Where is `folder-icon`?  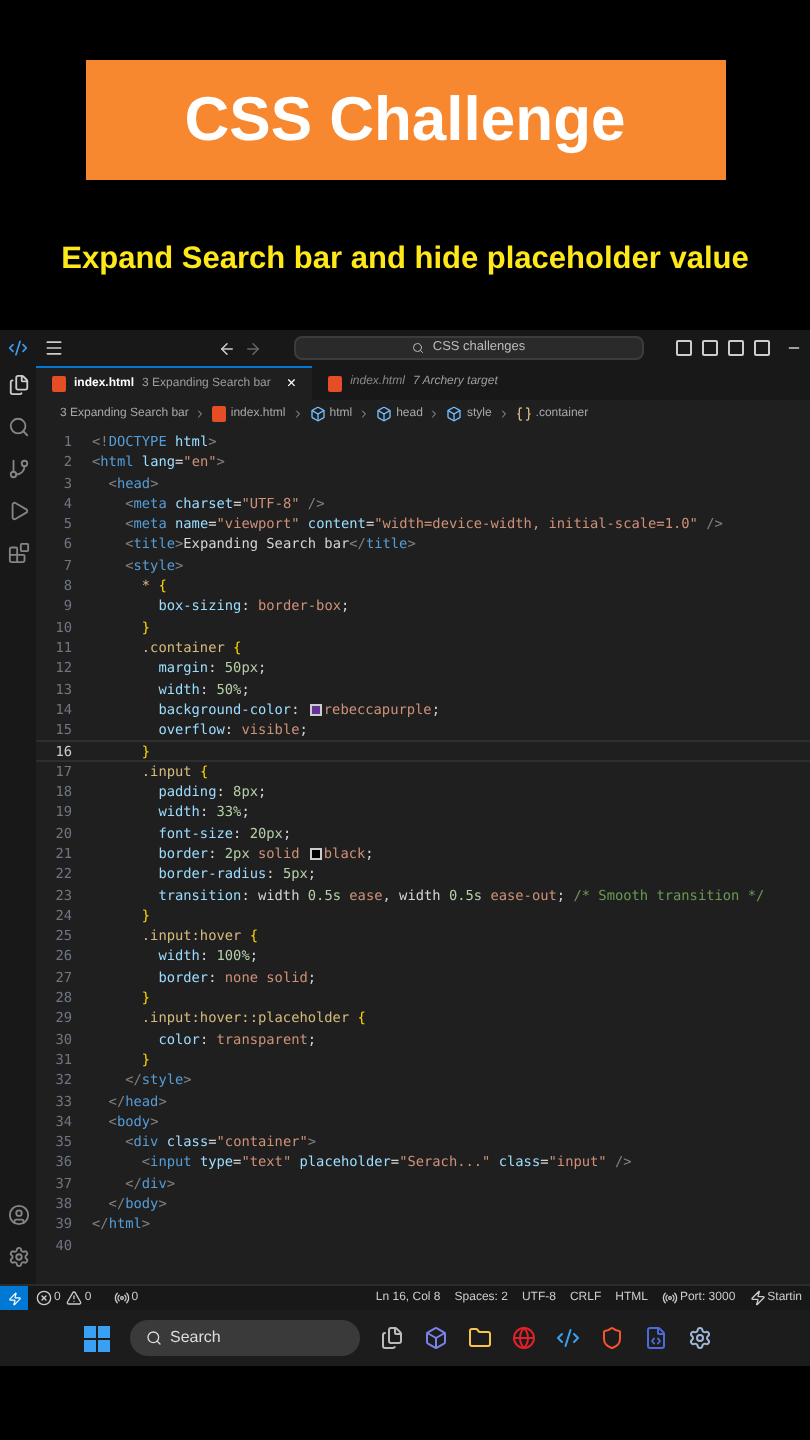 folder-icon is located at coordinates (480, 1338).